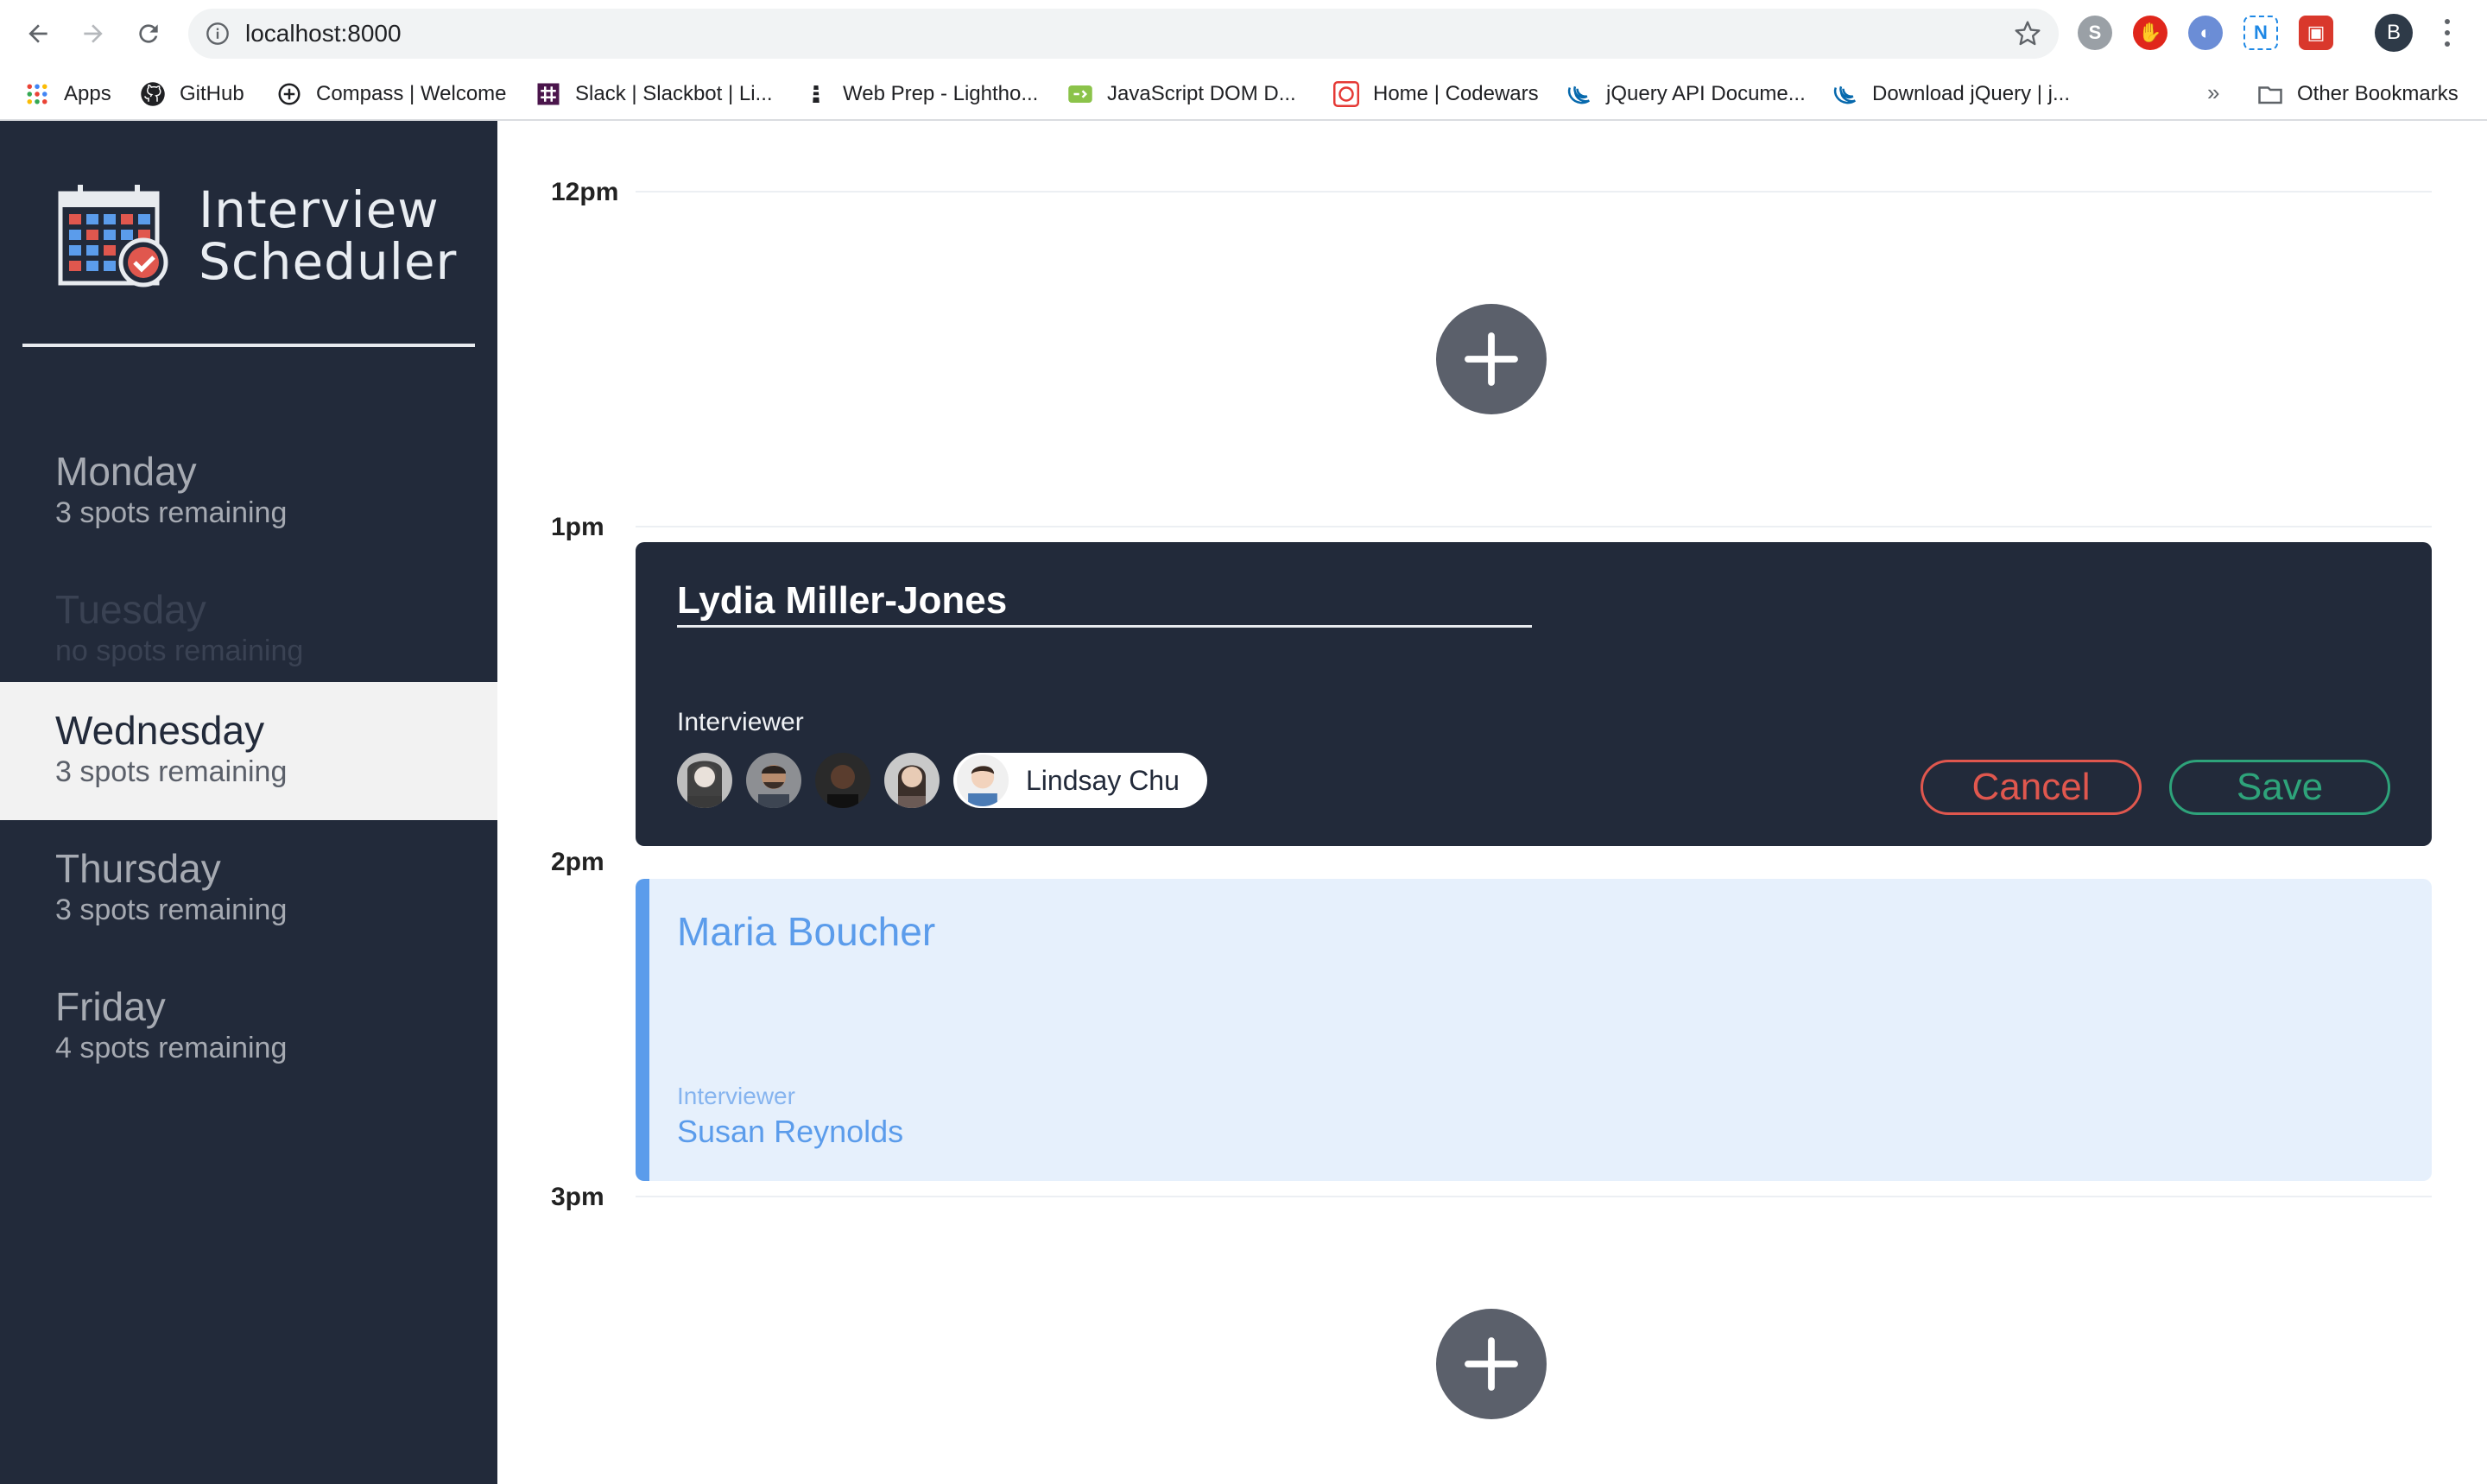 Image resolution: width=2487 pixels, height=1484 pixels. I want to click on app-title: Interview Scheduler, so click(328, 235).